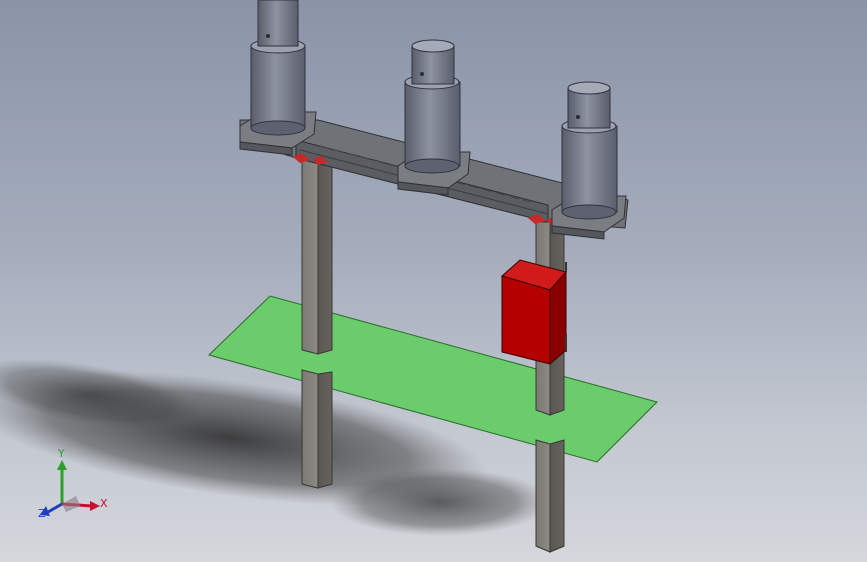 The image size is (867, 562). What do you see at coordinates (533, 312) in the screenshot?
I see `control-box` at bounding box center [533, 312].